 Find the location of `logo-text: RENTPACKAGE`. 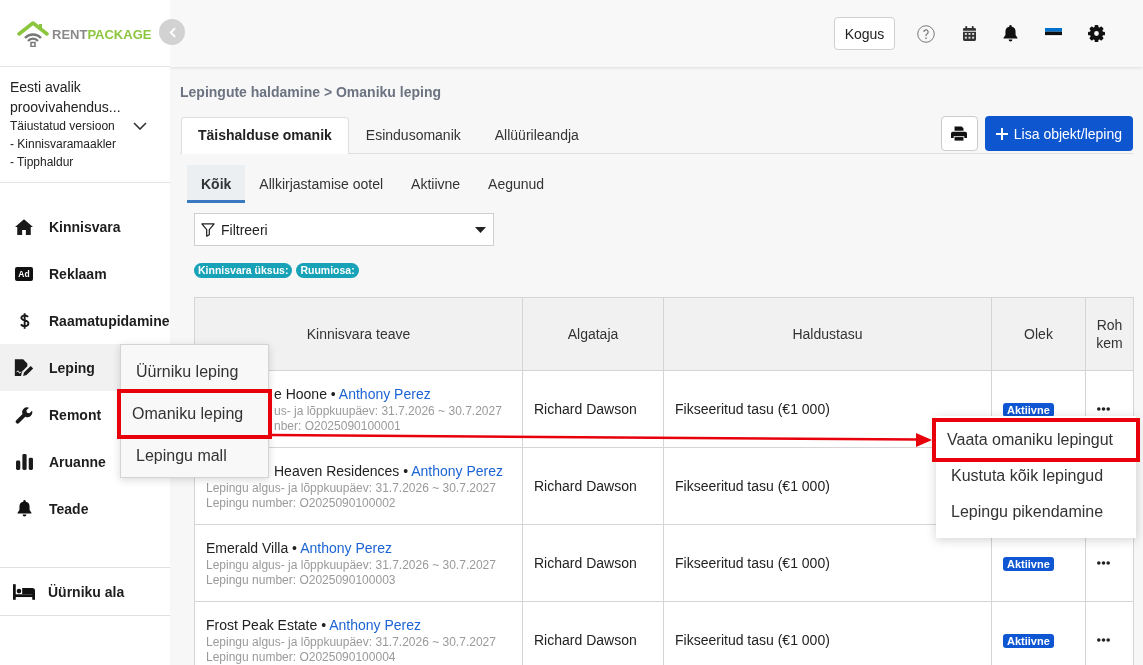

logo-text: RENTPACKAGE is located at coordinates (102, 34).